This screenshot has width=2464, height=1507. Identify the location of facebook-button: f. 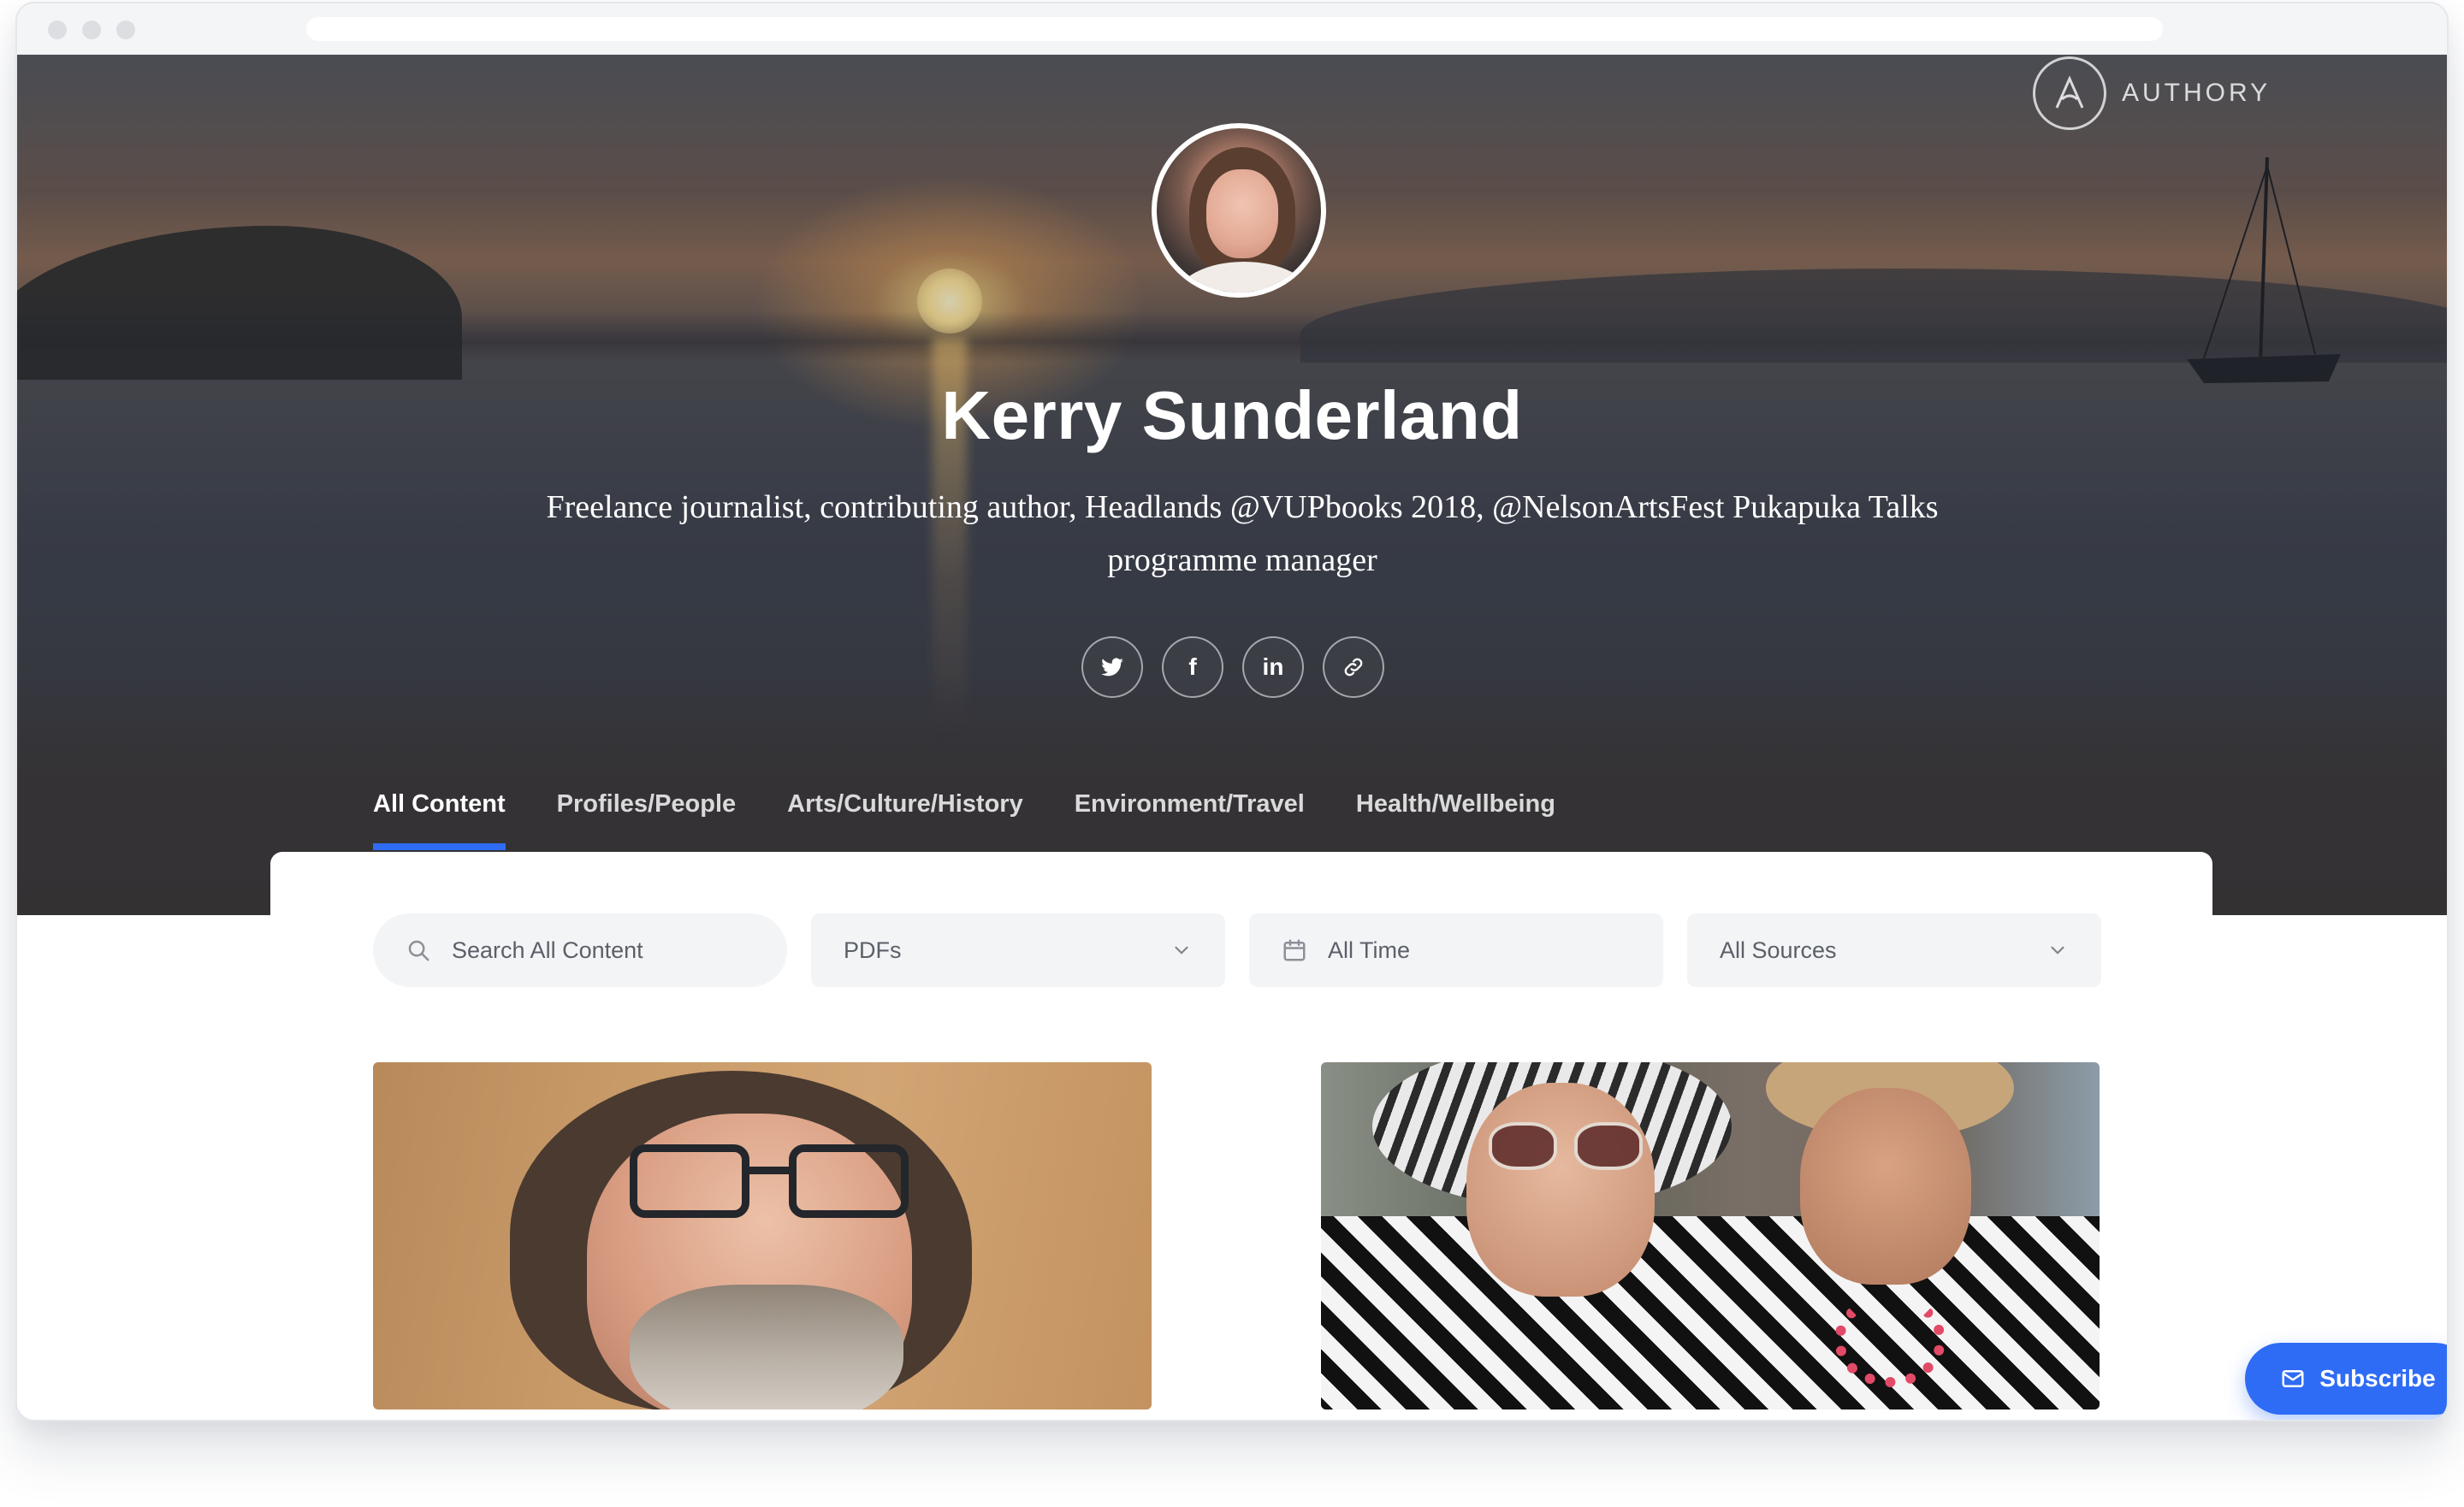
(1192, 667).